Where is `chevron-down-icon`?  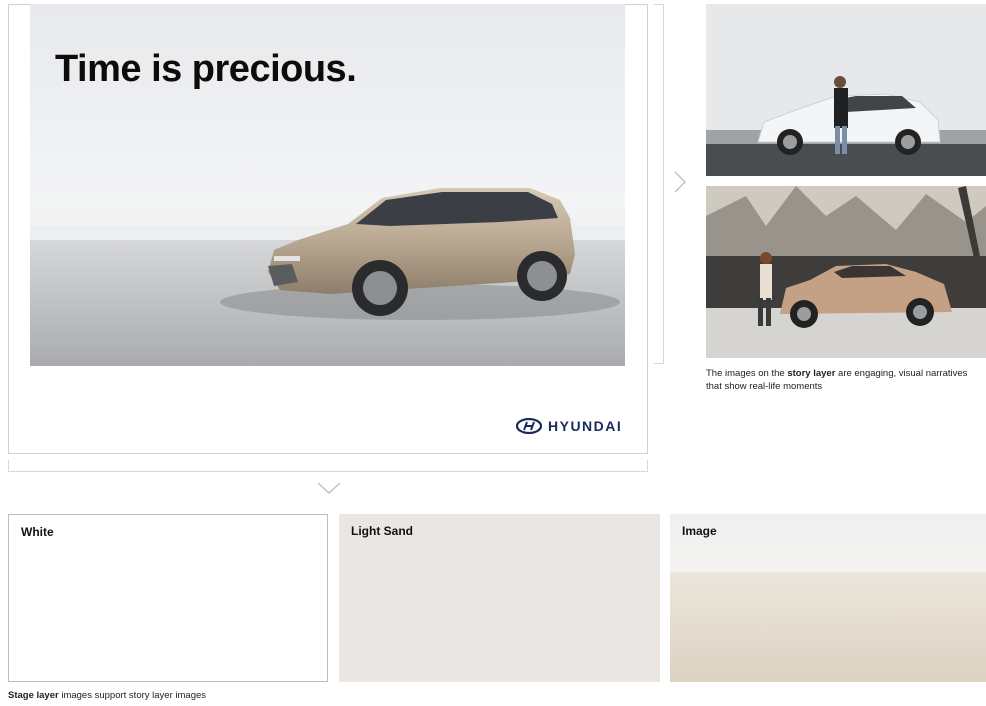
chevron-down-icon is located at coordinates (329, 488).